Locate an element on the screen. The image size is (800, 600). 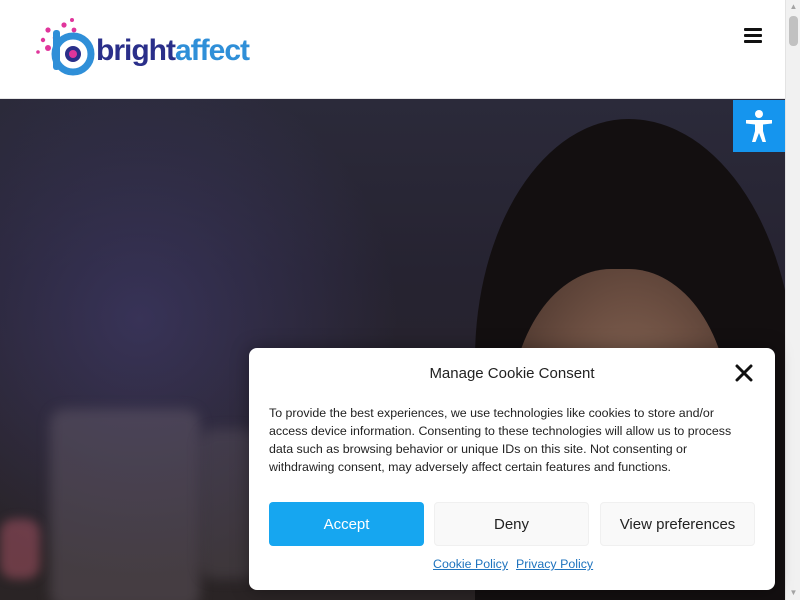
logo-text-bright: bright is located at coordinates (136, 50).